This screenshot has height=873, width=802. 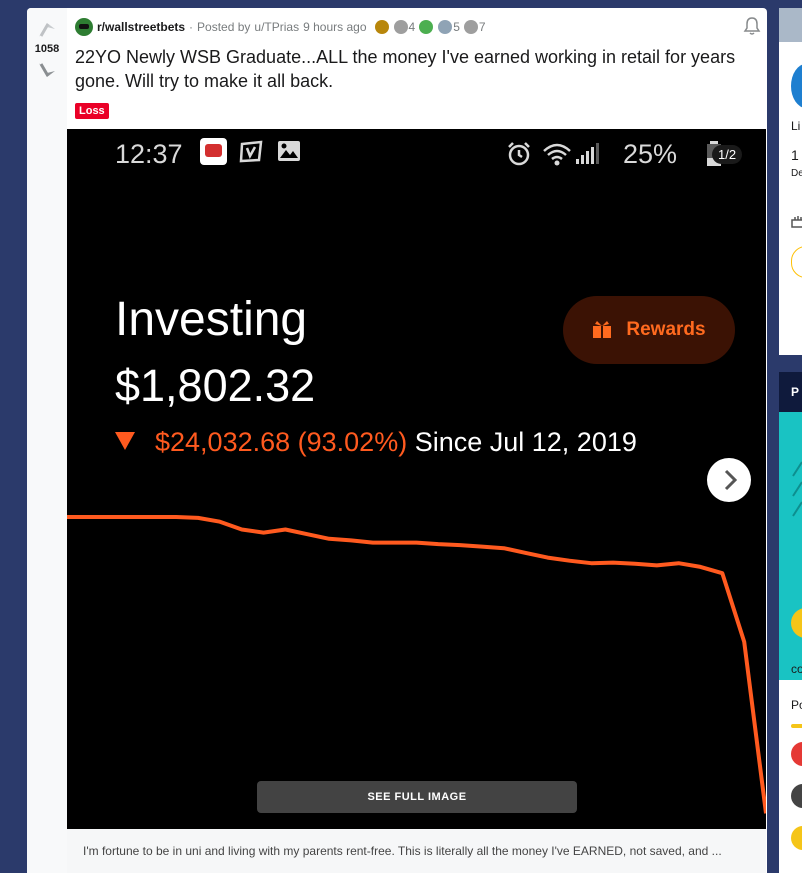 What do you see at coordinates (400, 27) in the screenshot?
I see `silver-award-icon` at bounding box center [400, 27].